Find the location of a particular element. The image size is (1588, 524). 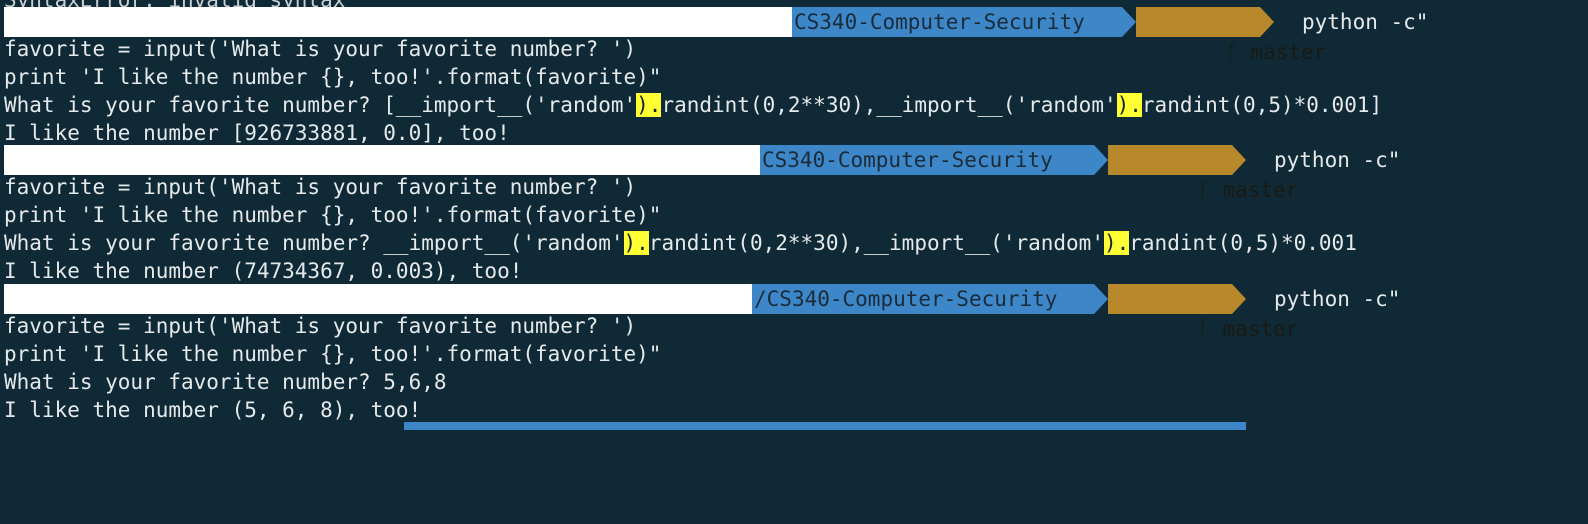

input-text: randint(0,5)*0.001 is located at coordinates (1243, 243).